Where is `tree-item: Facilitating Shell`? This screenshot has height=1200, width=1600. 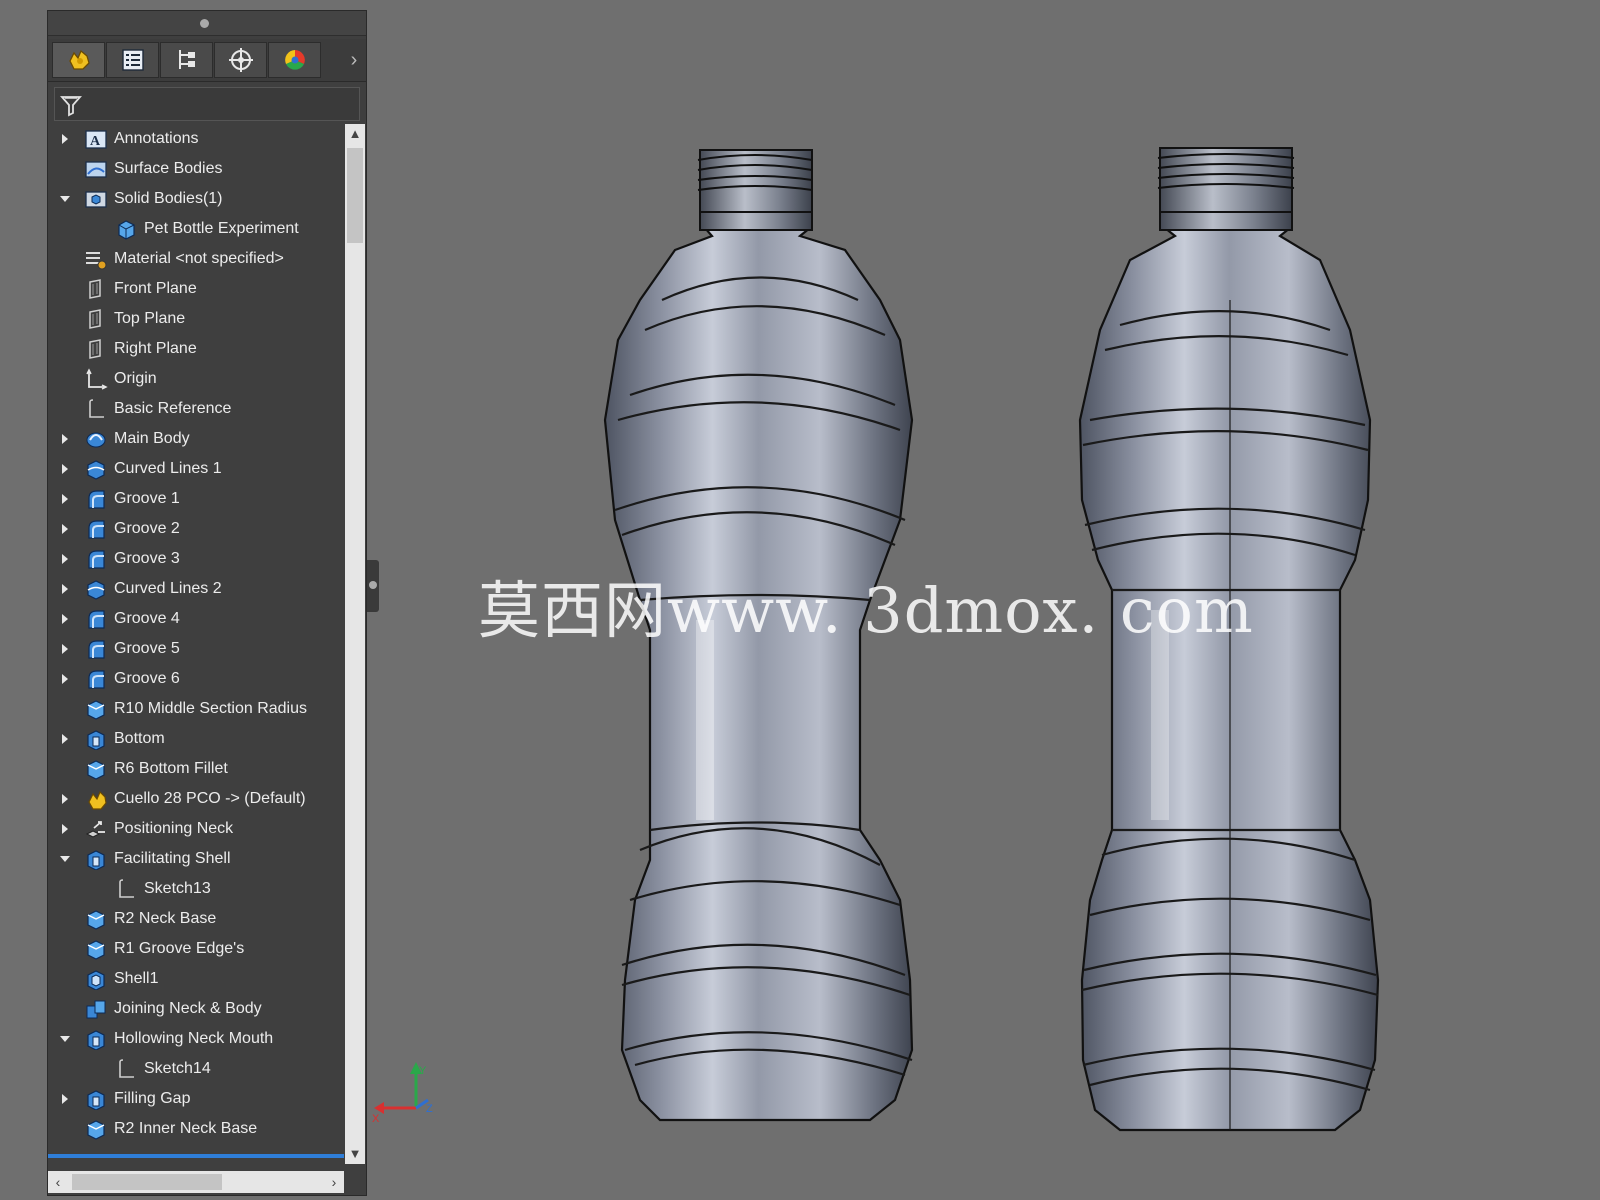 tree-item: Facilitating Shell is located at coordinates (196, 859).